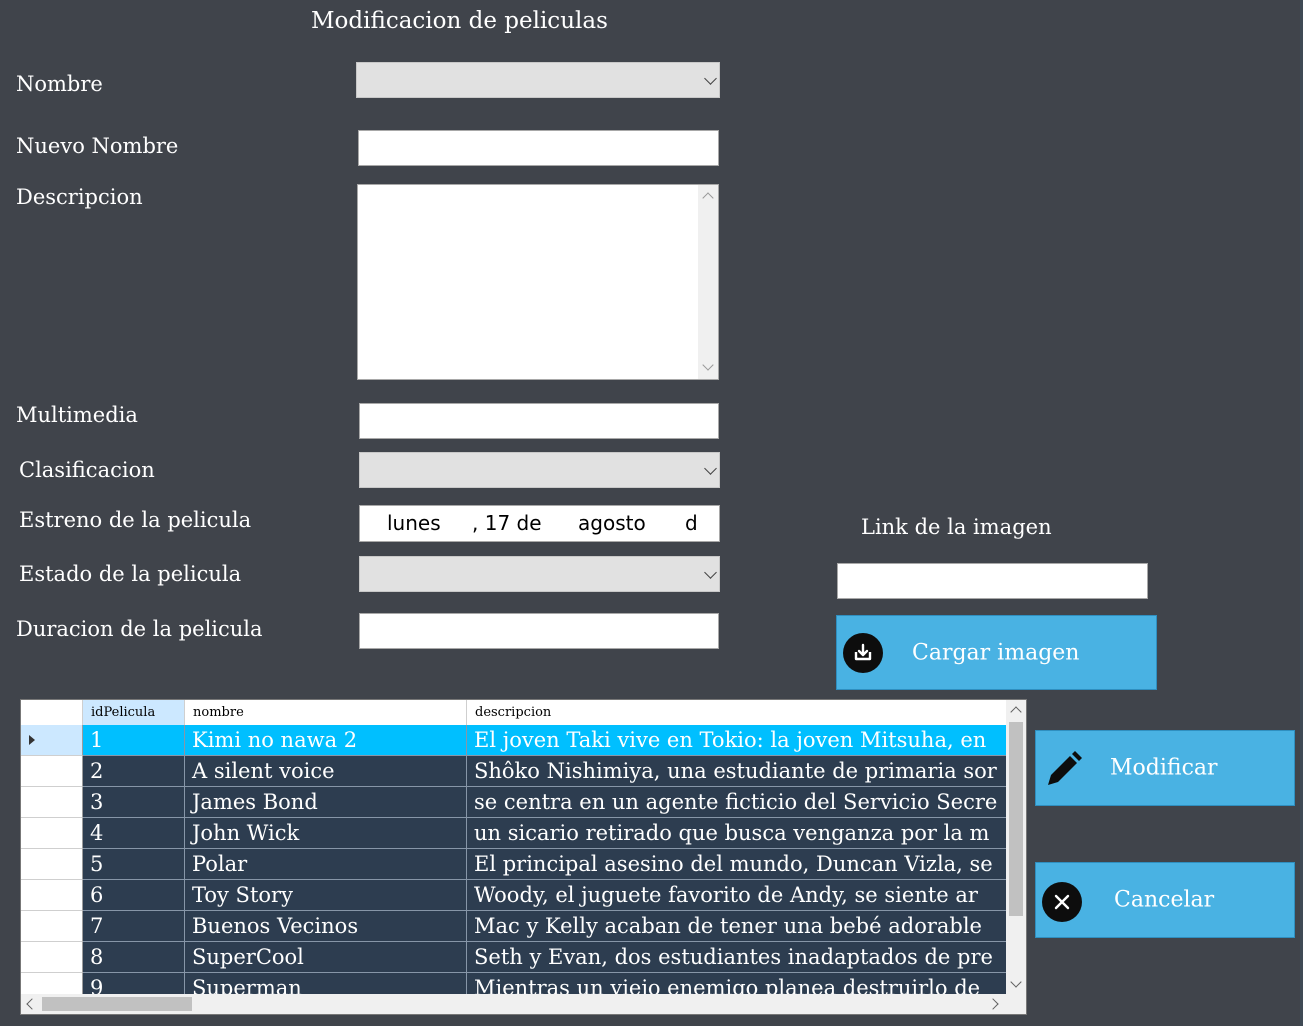 The height and width of the screenshot is (1026, 1303). I want to click on label-link-imagen: Link de la imagen, so click(956, 527).